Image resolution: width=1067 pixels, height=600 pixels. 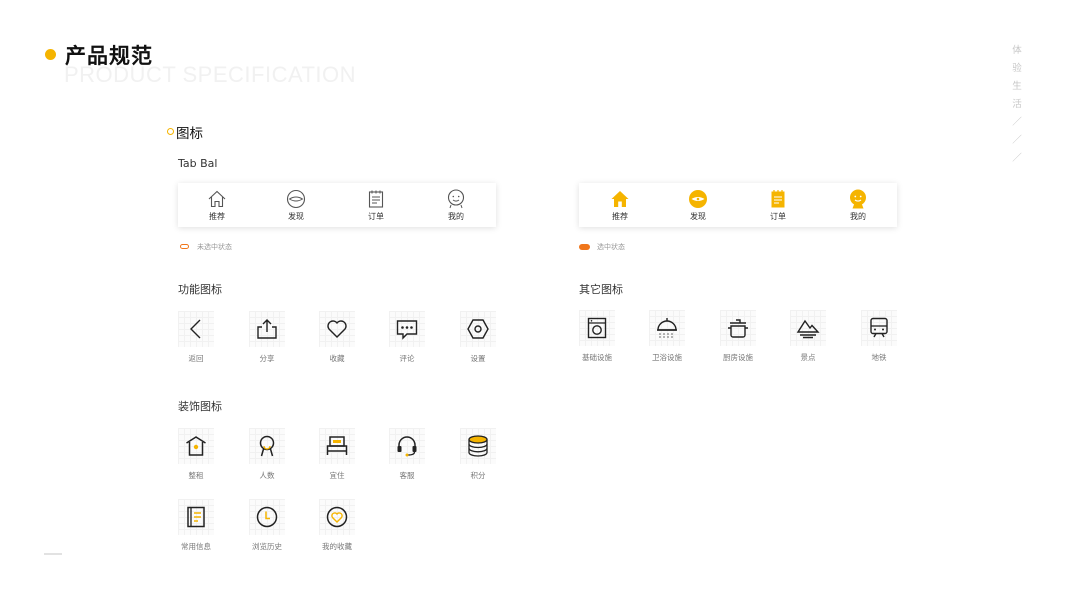 I want to click on decor-icon-item: 常用信息, so click(x=196, y=525).